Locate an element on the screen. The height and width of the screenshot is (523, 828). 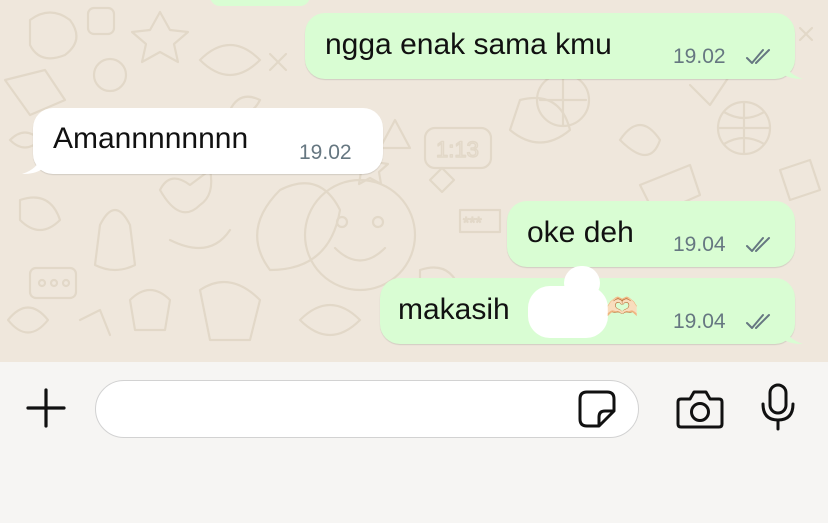
message-text: Amannnnnnnn is located at coordinates (151, 138).